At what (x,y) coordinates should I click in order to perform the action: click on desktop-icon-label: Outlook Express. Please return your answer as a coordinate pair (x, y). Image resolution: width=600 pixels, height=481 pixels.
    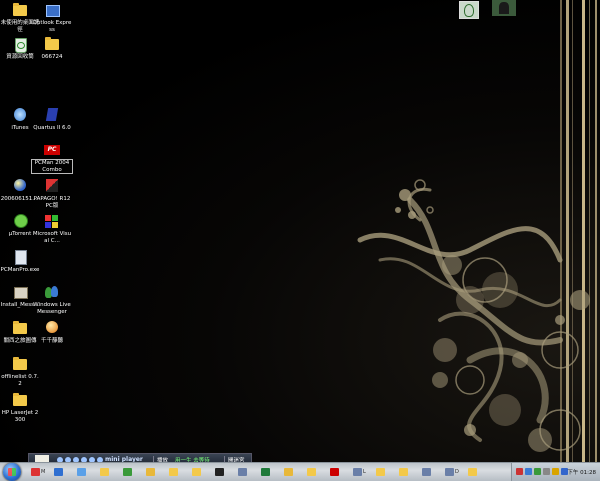
    Looking at the image, I should click on (52, 26).